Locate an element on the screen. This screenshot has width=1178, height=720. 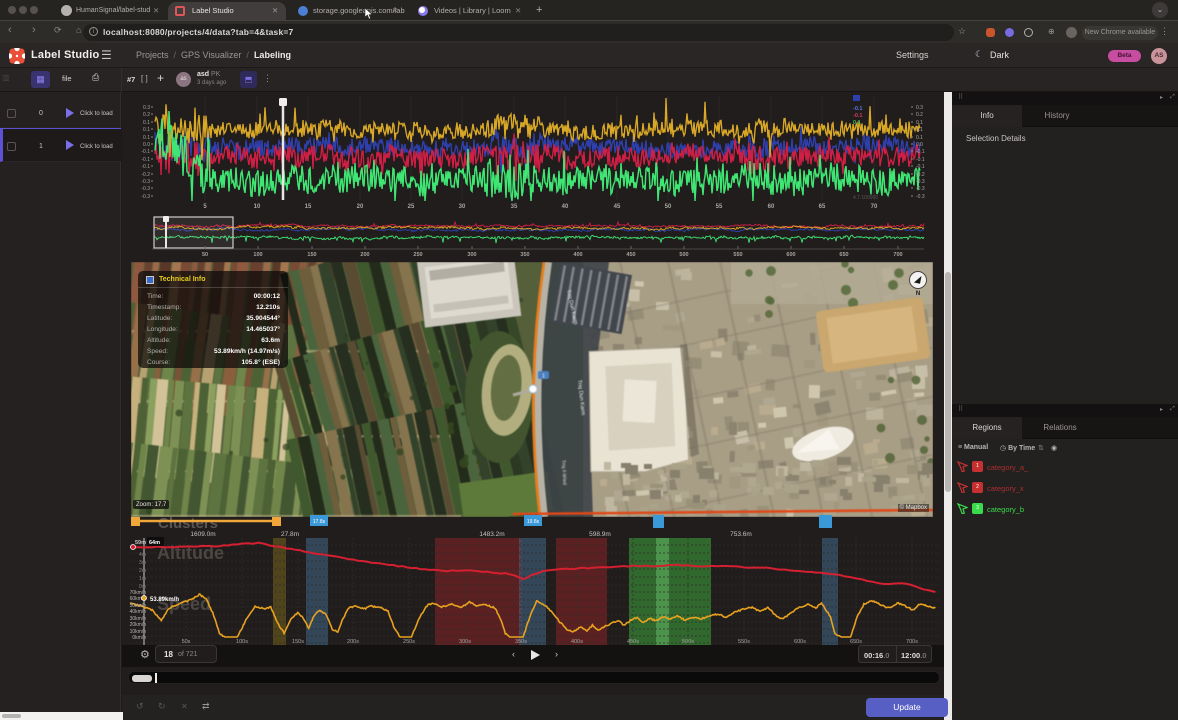
svg-text: 45 is located at coordinates (617, 207).